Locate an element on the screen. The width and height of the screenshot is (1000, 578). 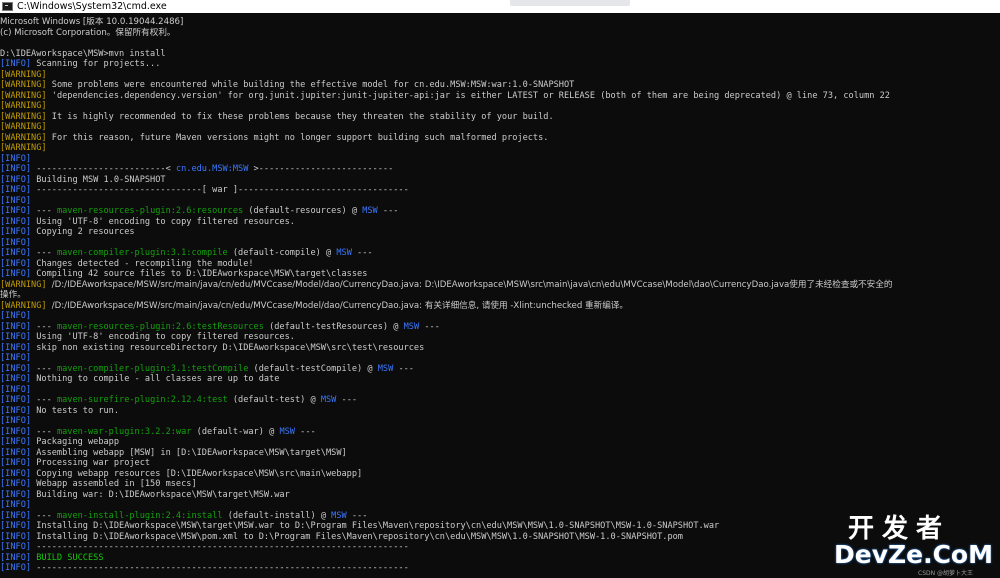
site-watermark: 开发者 DevZe.CoM CSDN @胡萝卜大王 is located at coordinates (915, 543).